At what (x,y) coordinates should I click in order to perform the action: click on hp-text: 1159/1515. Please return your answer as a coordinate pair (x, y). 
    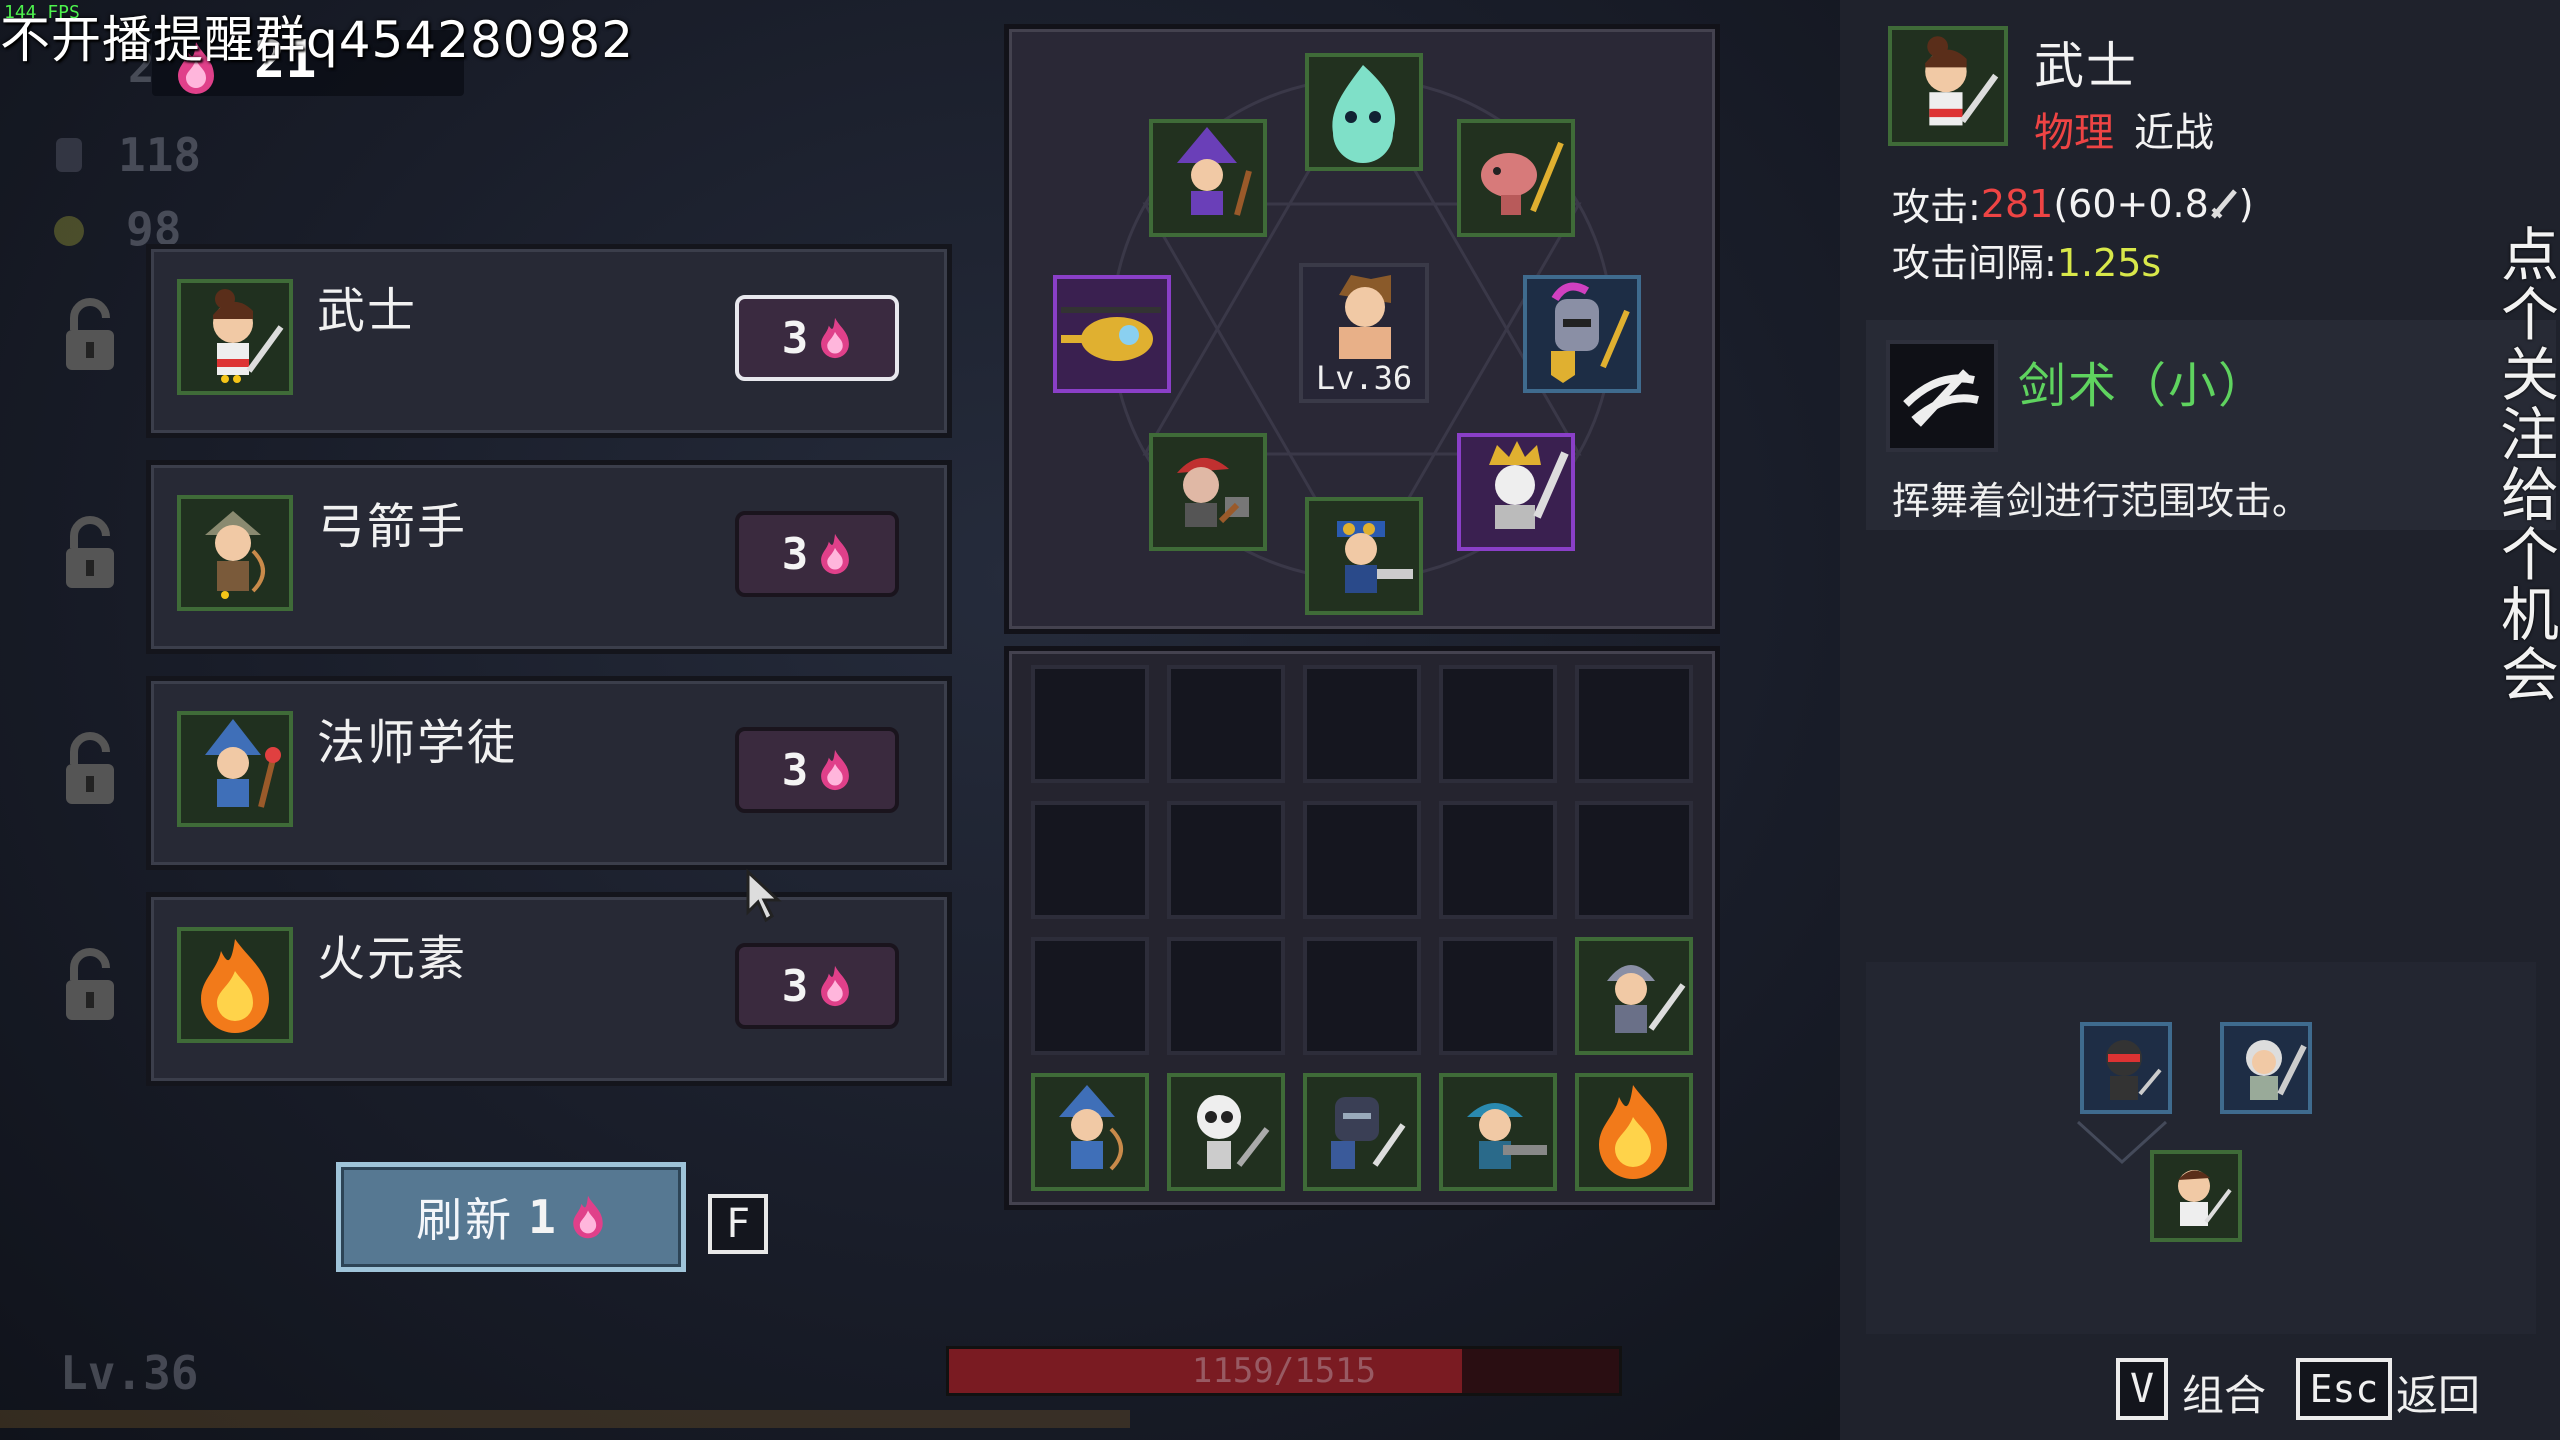
    Looking at the image, I should click on (1284, 1371).